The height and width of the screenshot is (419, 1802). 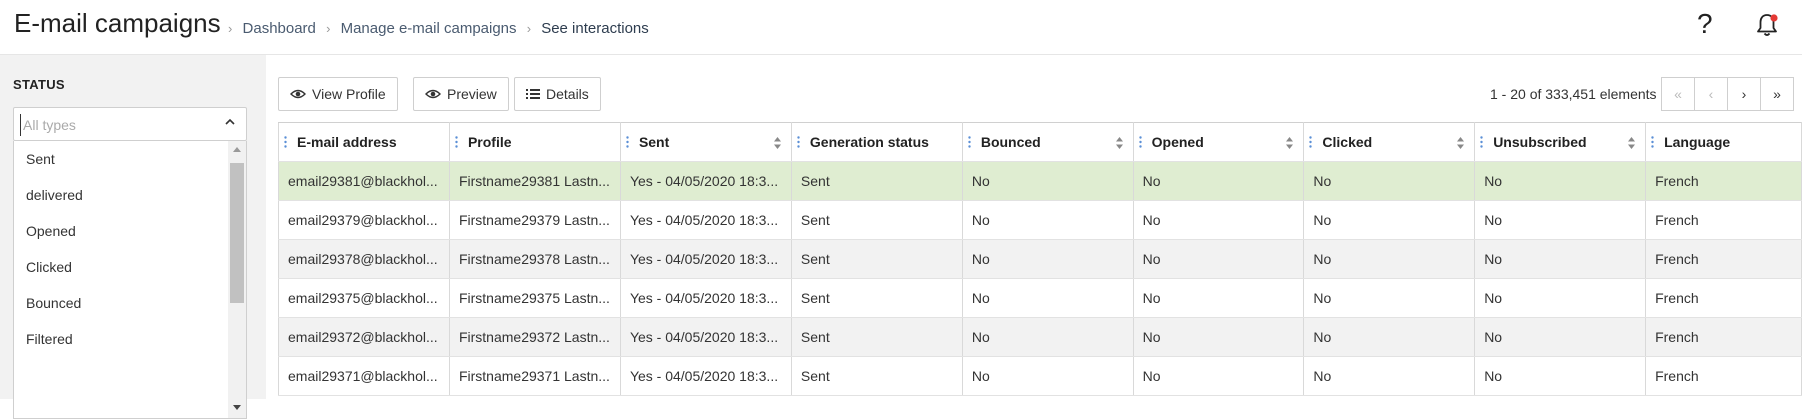 What do you see at coordinates (349, 94) in the screenshot?
I see `view-profile-label: View Profile` at bounding box center [349, 94].